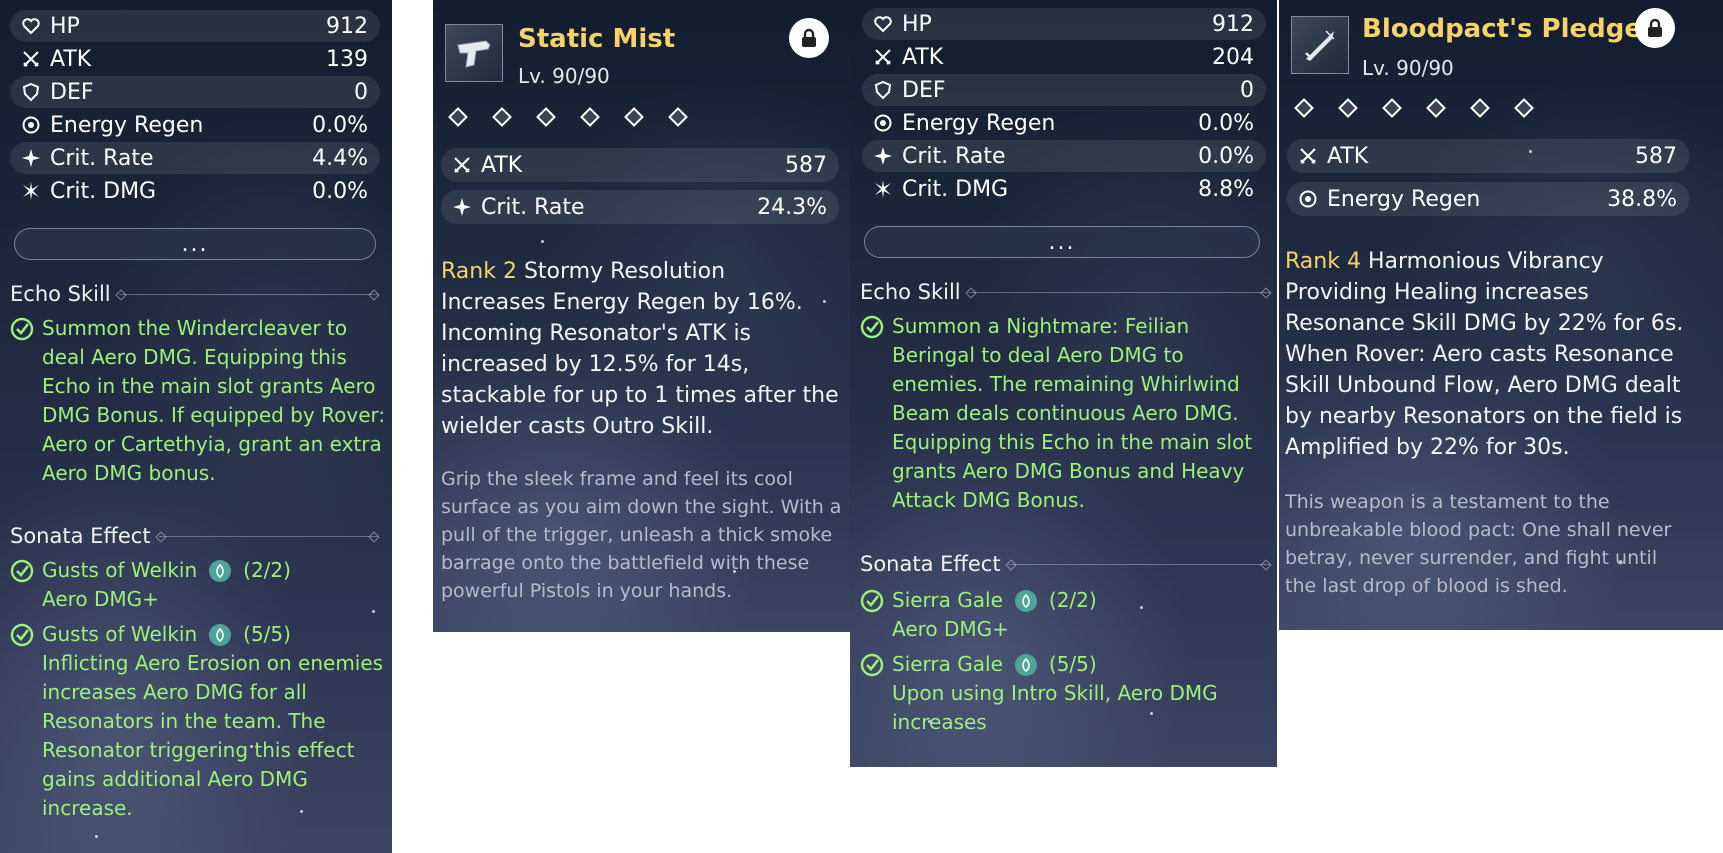 This screenshot has height=853, width=1723. What do you see at coordinates (950, 629) in the screenshot?
I see `sonata-text: Aero DMG+` at bounding box center [950, 629].